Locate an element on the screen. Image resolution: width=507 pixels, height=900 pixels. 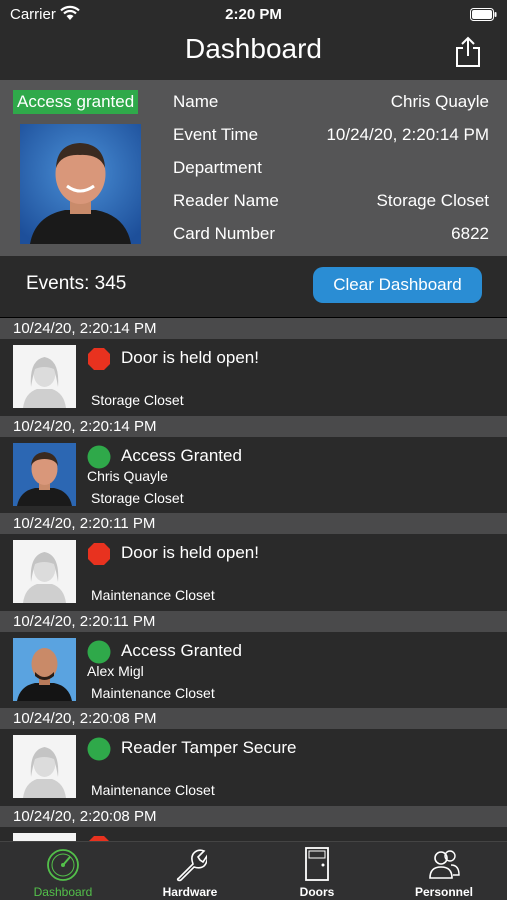
access-status-badge: Access granted is located at coordinates (76, 102).